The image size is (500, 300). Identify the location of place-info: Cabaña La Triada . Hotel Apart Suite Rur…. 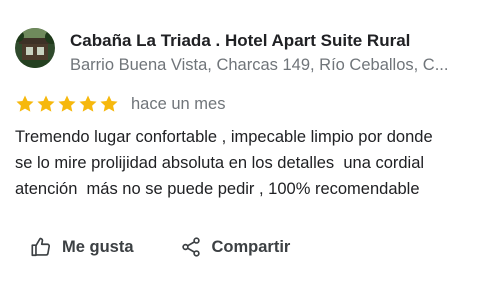
(275, 52).